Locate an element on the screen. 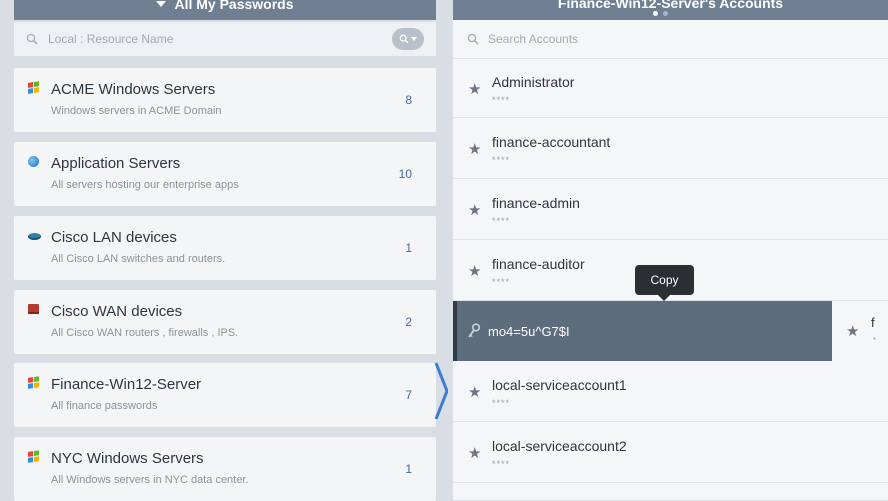  router-icon is located at coordinates (34, 236).